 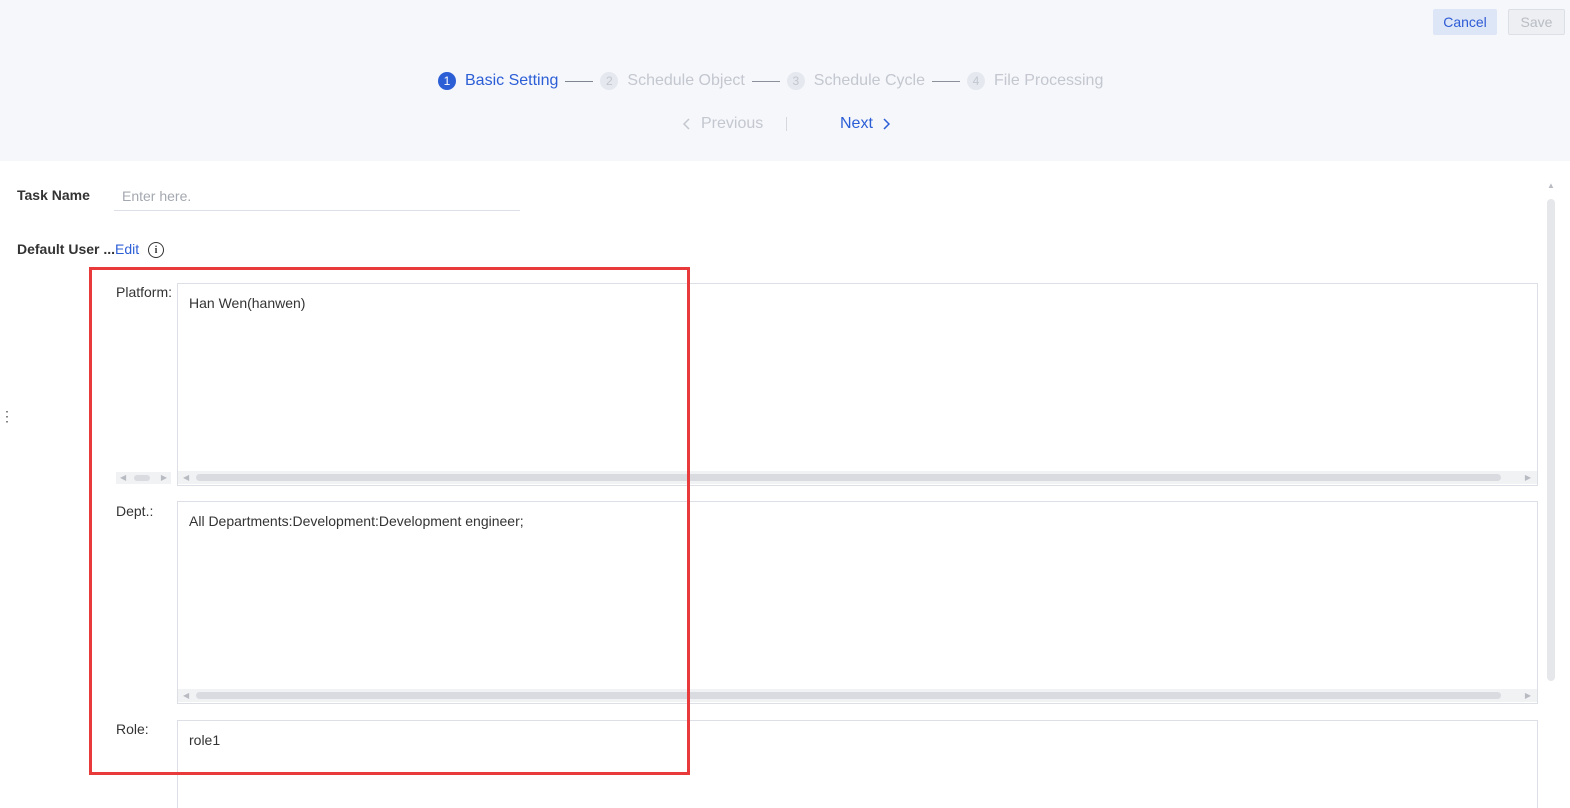 I want to click on step-file-processing: 4 File Processing, so click(x=1035, y=81).